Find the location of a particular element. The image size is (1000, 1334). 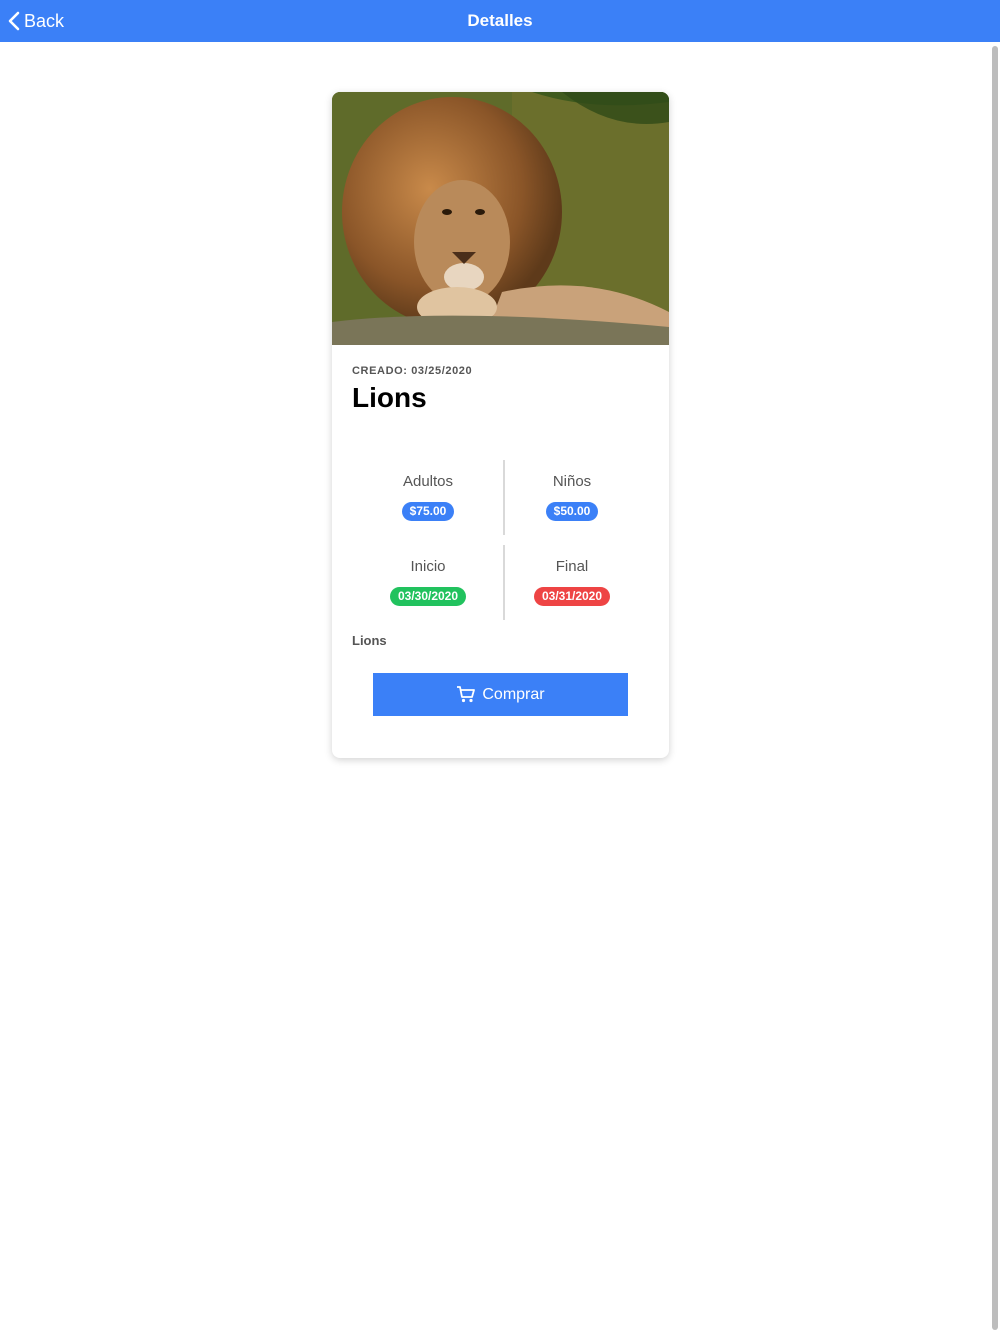

end-date-badge: 03/31/2020 is located at coordinates (572, 596).